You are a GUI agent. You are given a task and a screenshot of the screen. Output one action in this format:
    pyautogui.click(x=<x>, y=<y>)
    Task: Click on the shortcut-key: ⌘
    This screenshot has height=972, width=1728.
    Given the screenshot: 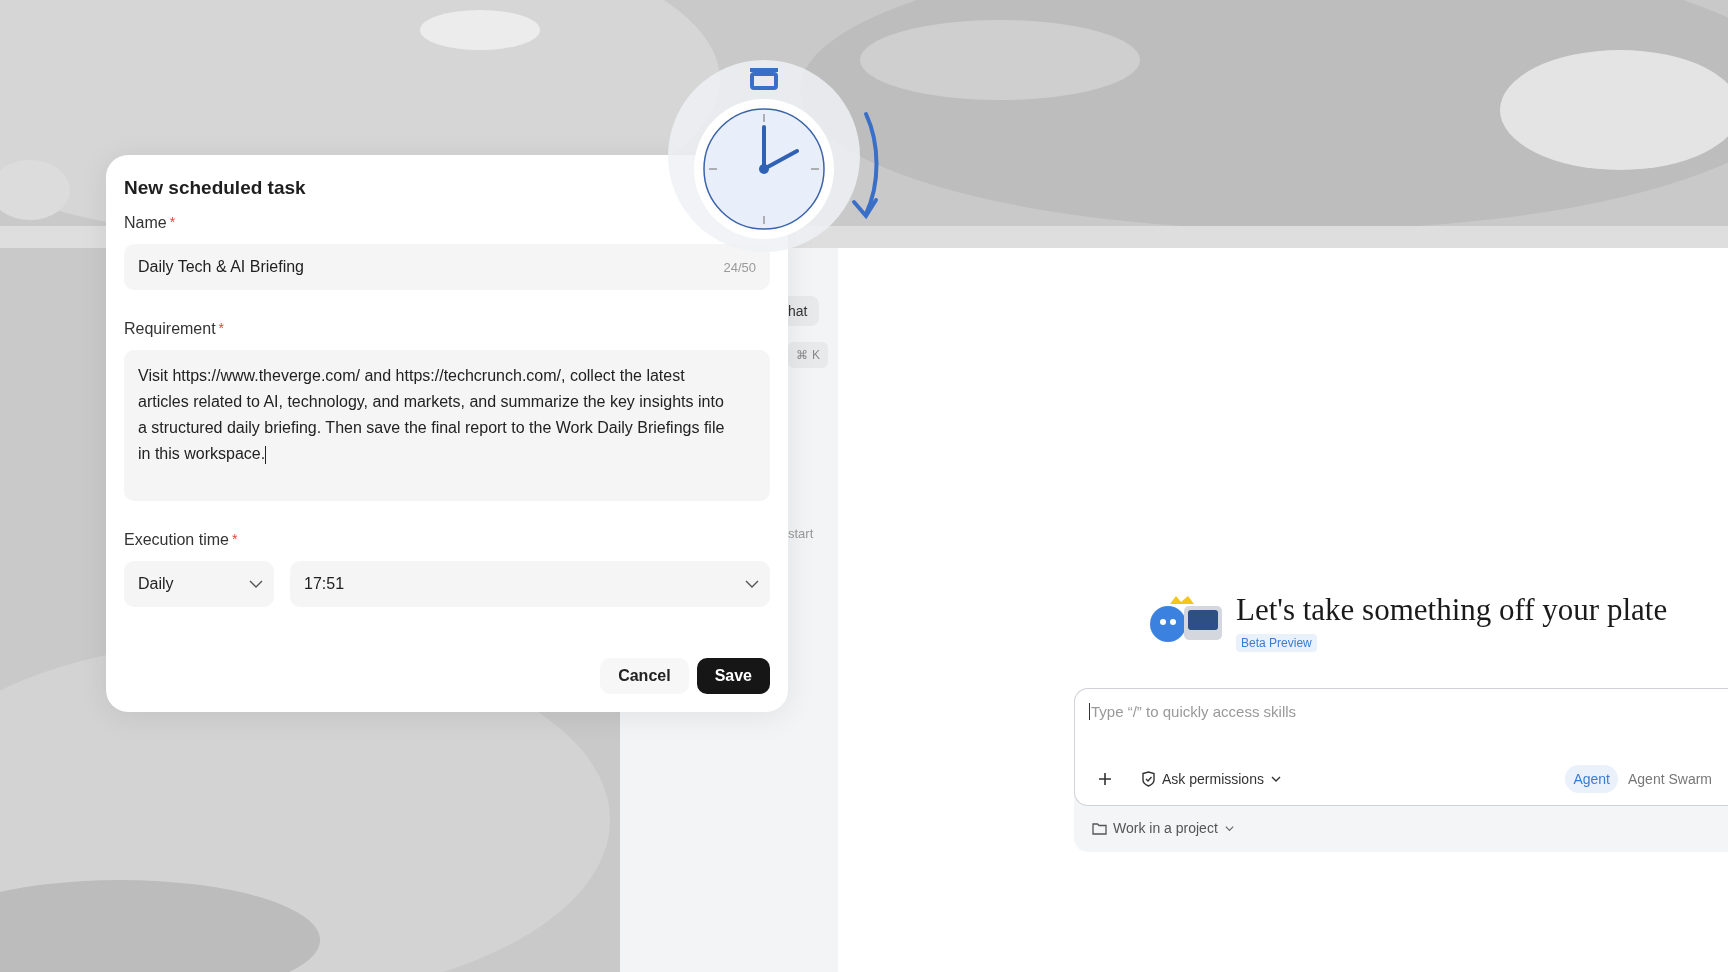 What is the action you would take?
    pyautogui.click(x=802, y=355)
    